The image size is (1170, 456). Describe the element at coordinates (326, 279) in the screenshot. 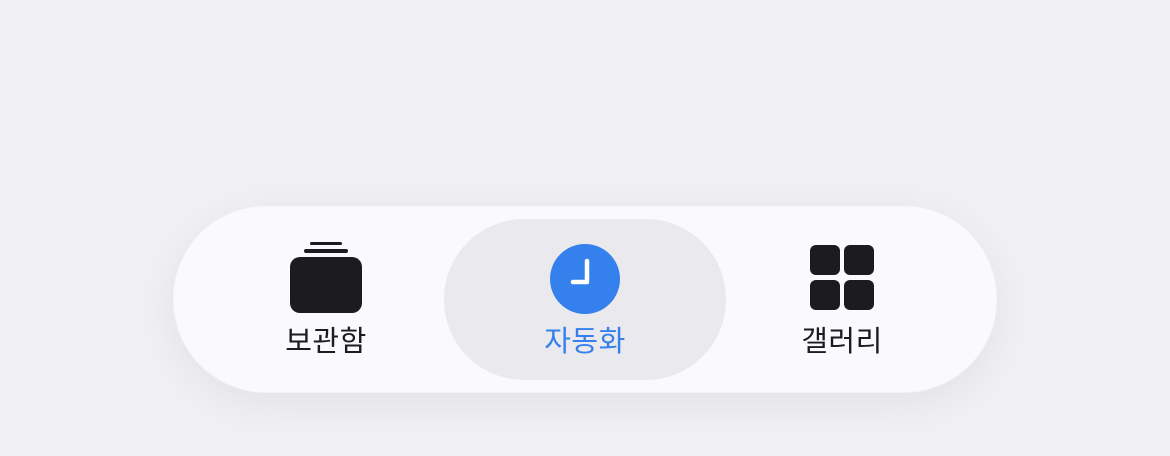

I see `library-stack-icon` at that location.